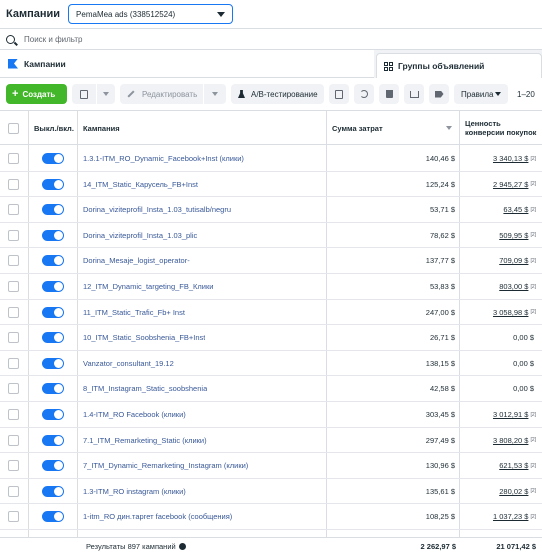 The height and width of the screenshot is (552, 542). Describe the element at coordinates (182, 546) in the screenshot. I see `info-icon` at that location.